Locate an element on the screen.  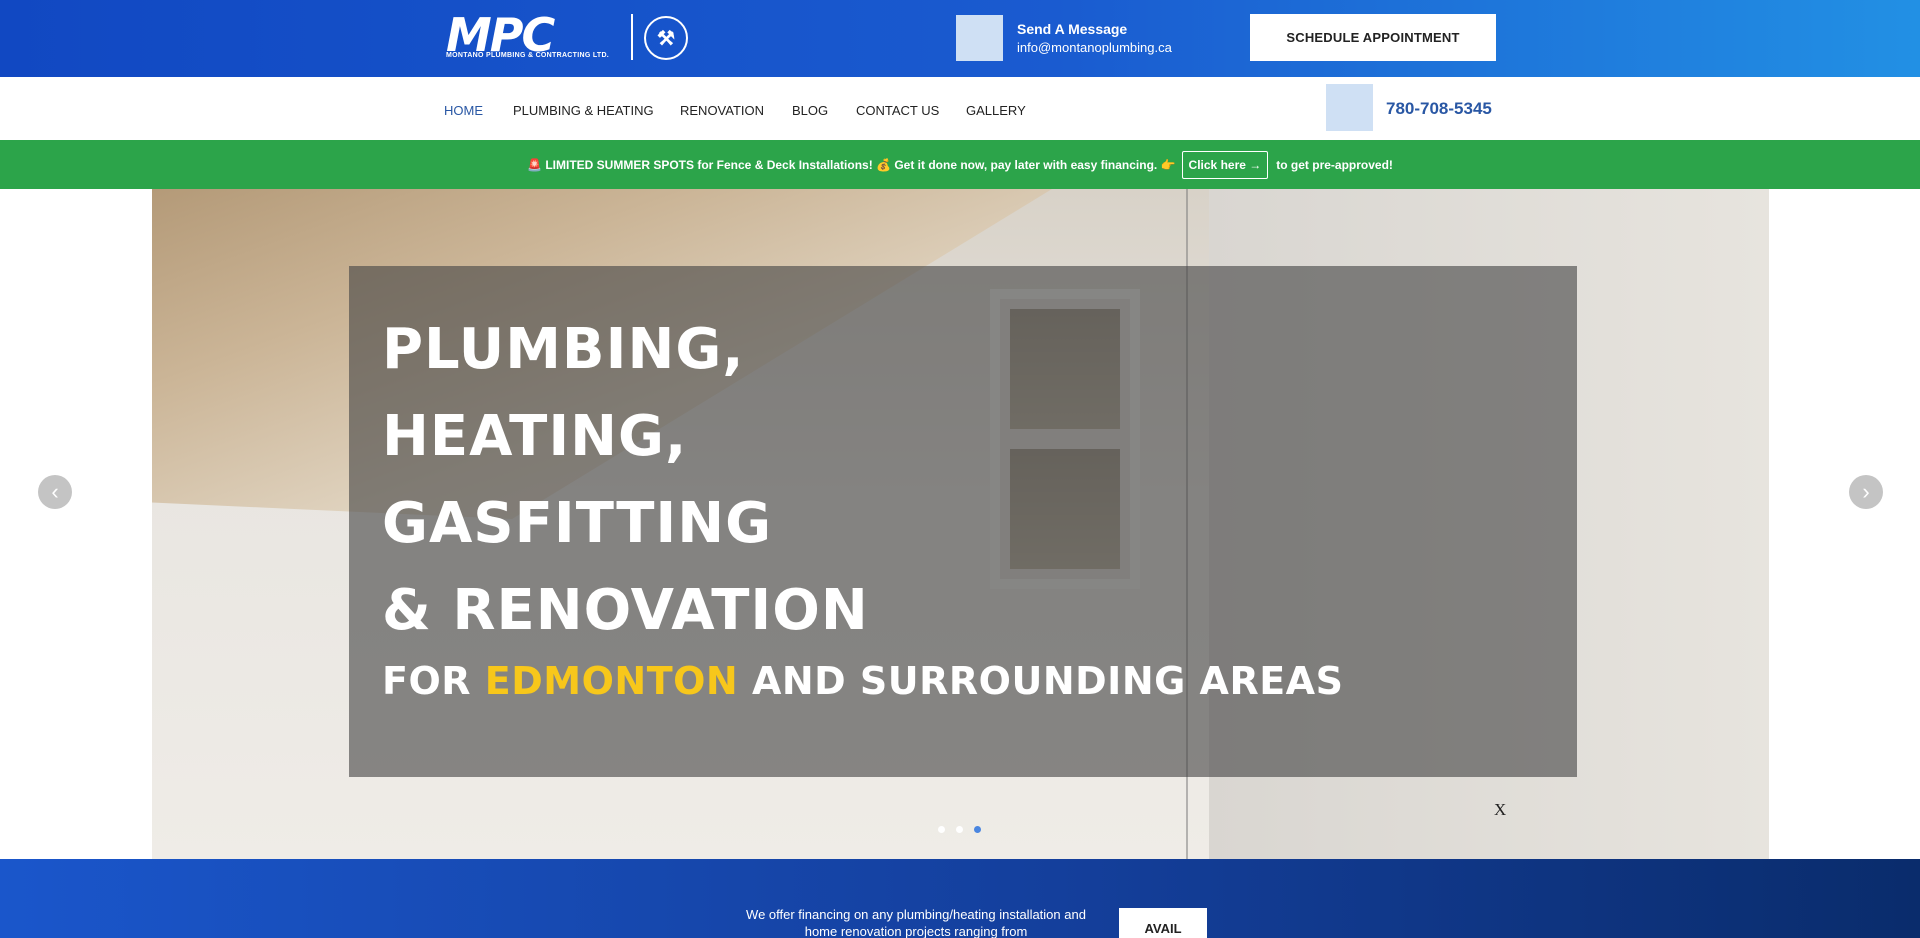
nav-item-contact-us: CONTACT US is located at coordinates (897, 110).